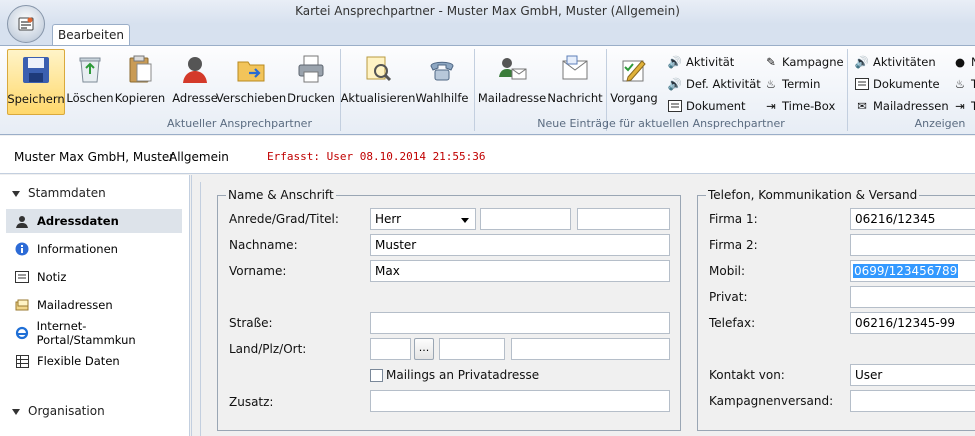 The image size is (975, 436). I want to click on created-info: Erfasst: User 08.10.2014 21:55:36, so click(376, 156).